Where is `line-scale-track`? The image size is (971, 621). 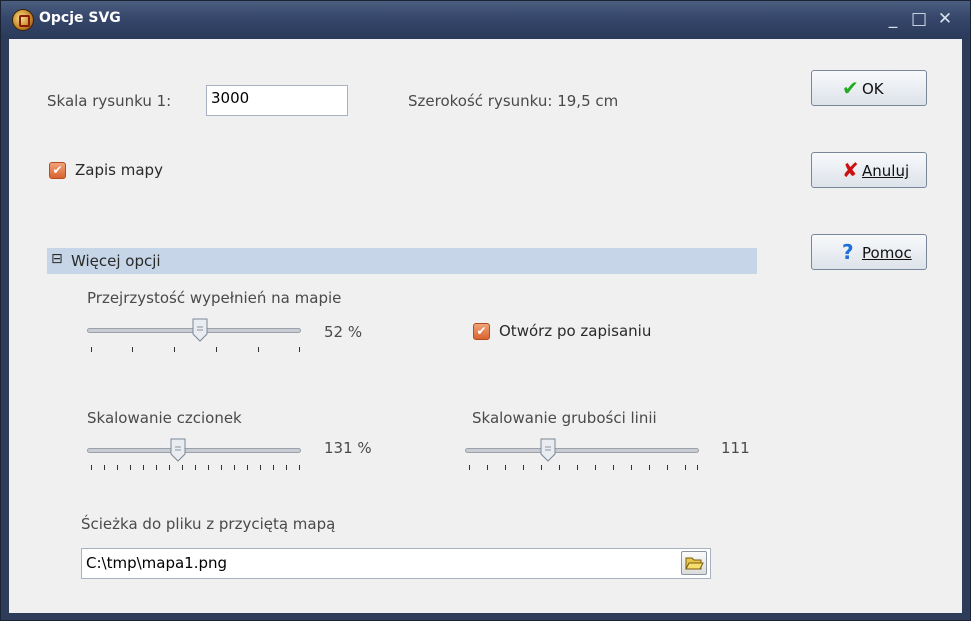 line-scale-track is located at coordinates (582, 450).